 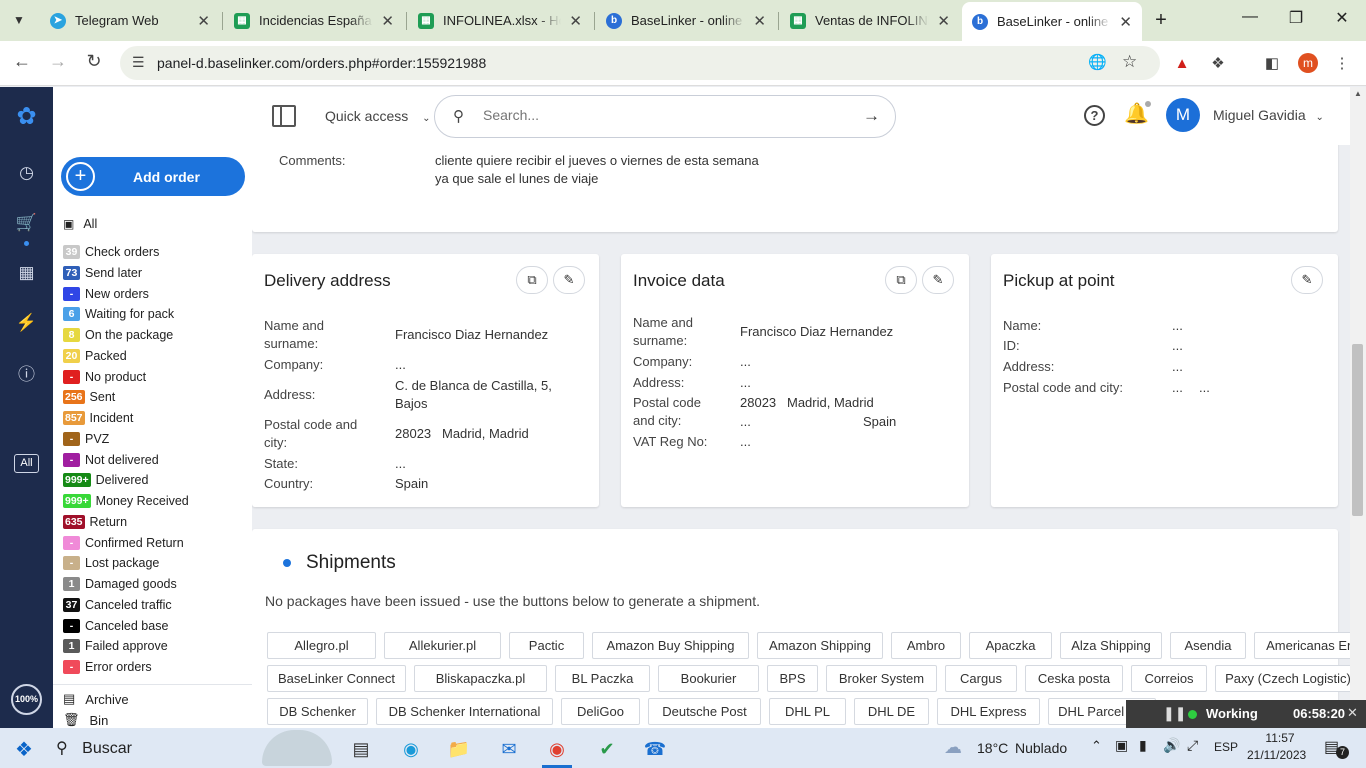 What do you see at coordinates (607, 749) in the screenshot?
I see `todo-app-icon: ✔` at bounding box center [607, 749].